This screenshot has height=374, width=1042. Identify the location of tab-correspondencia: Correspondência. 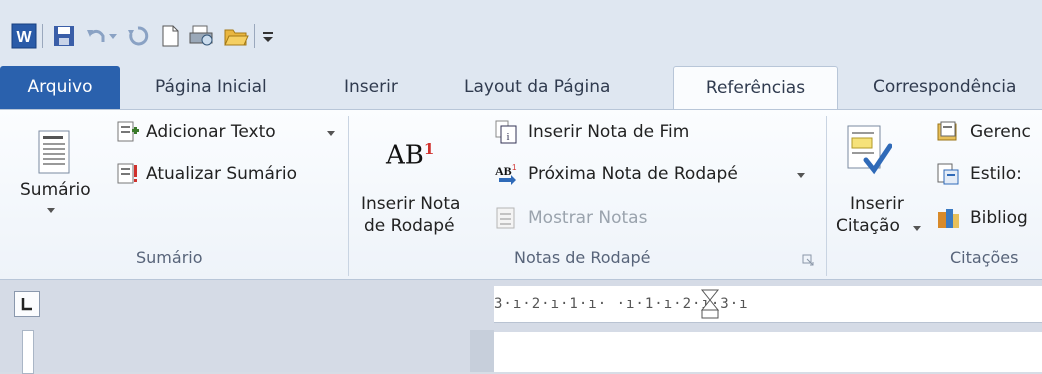
(944, 87).